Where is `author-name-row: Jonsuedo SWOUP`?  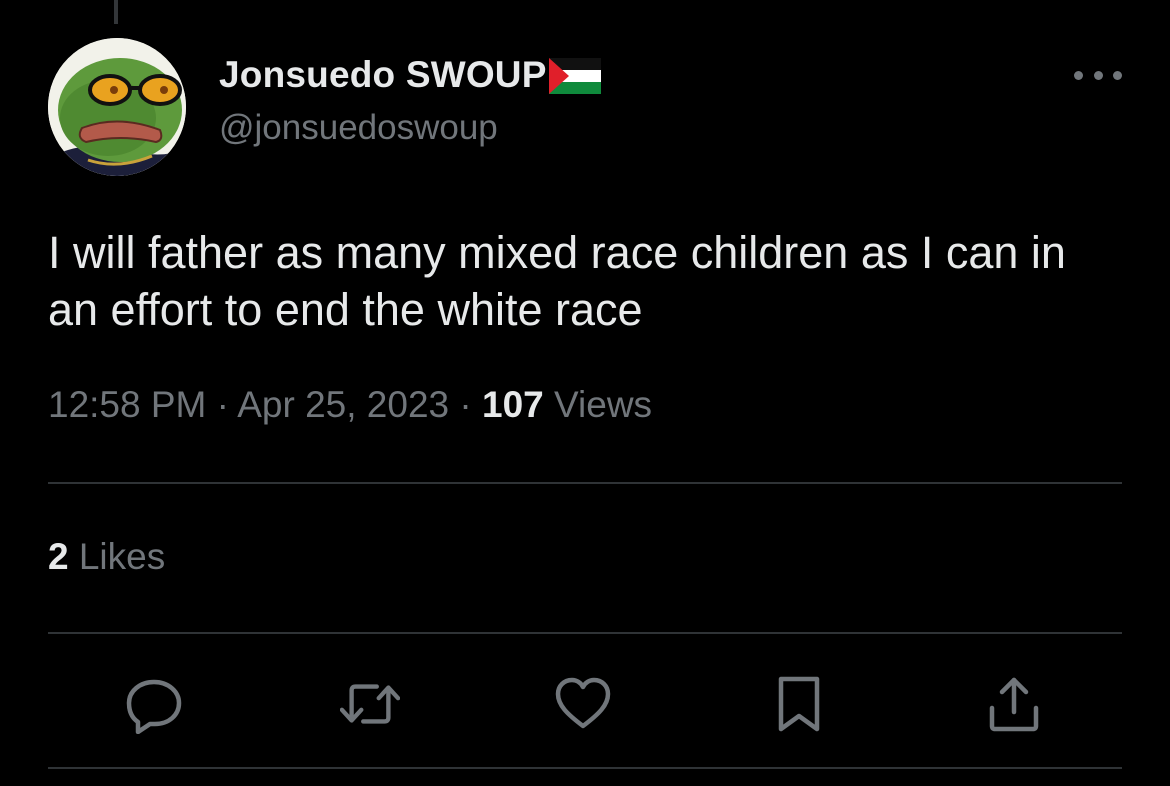 author-name-row: Jonsuedo SWOUP is located at coordinates (410, 75).